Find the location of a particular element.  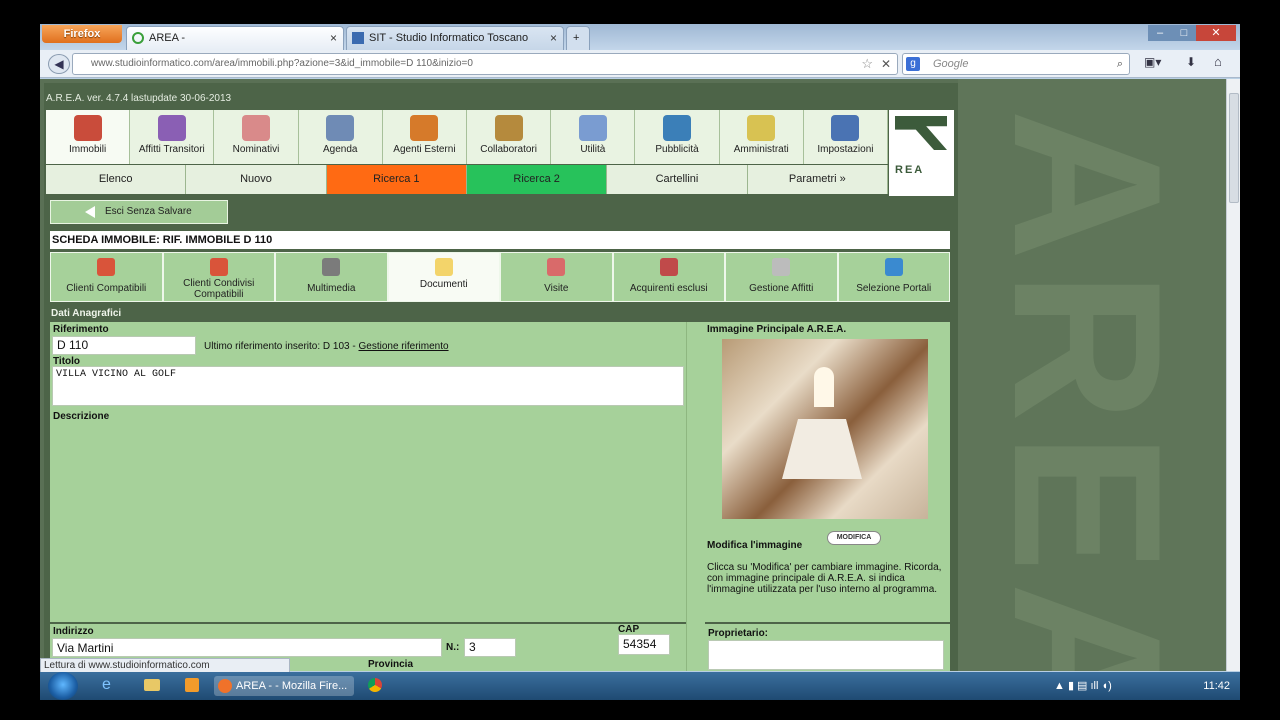

tab-sit: SIT - Studio Informatico Toscano × is located at coordinates (455, 38).